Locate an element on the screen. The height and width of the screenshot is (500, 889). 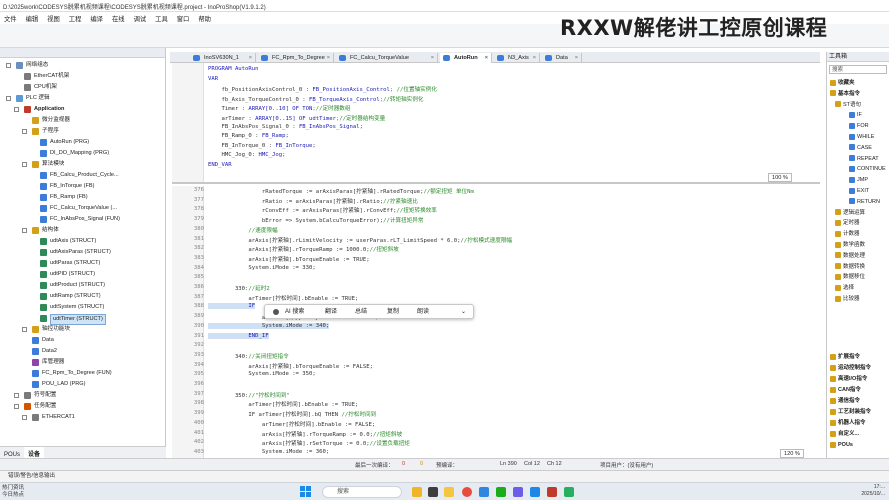
toolbox-item: REPEAT is located at coordinates (858, 159).